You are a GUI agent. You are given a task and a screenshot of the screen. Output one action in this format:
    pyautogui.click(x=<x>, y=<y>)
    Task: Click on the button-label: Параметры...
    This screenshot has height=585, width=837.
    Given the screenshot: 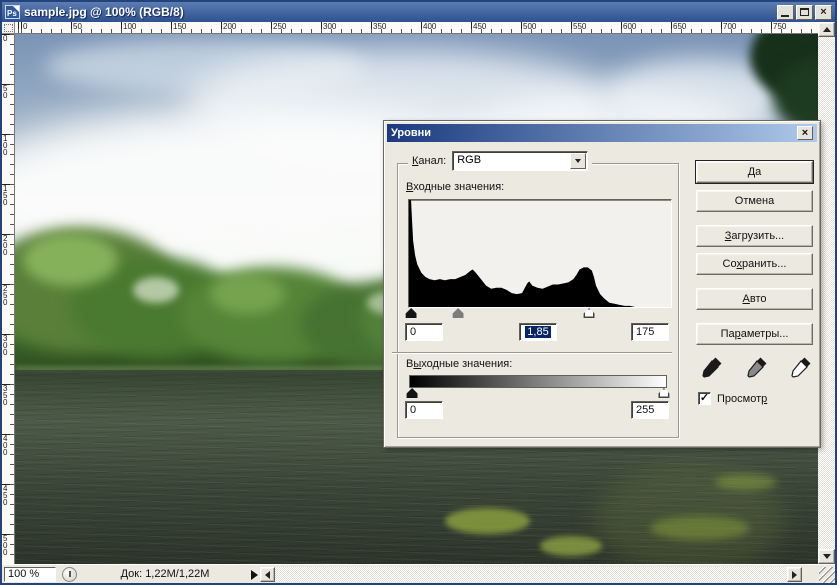 What is the action you would take?
    pyautogui.click(x=754, y=334)
    